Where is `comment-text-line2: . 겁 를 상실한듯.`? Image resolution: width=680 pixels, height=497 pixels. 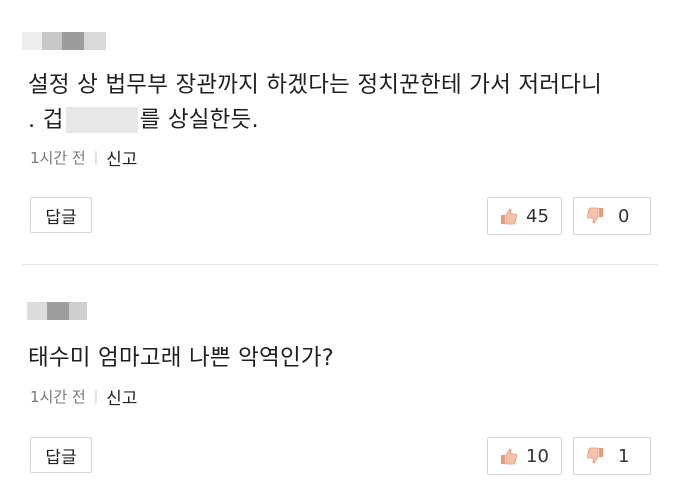 comment-text-line2: . 겁 를 상실한듯. is located at coordinates (143, 120).